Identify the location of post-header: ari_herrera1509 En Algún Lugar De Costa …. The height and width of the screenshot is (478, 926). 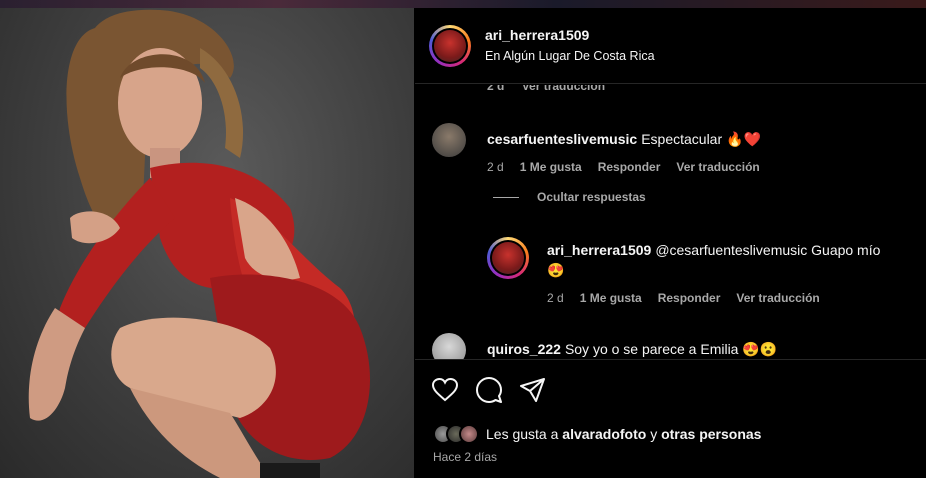
(670, 46).